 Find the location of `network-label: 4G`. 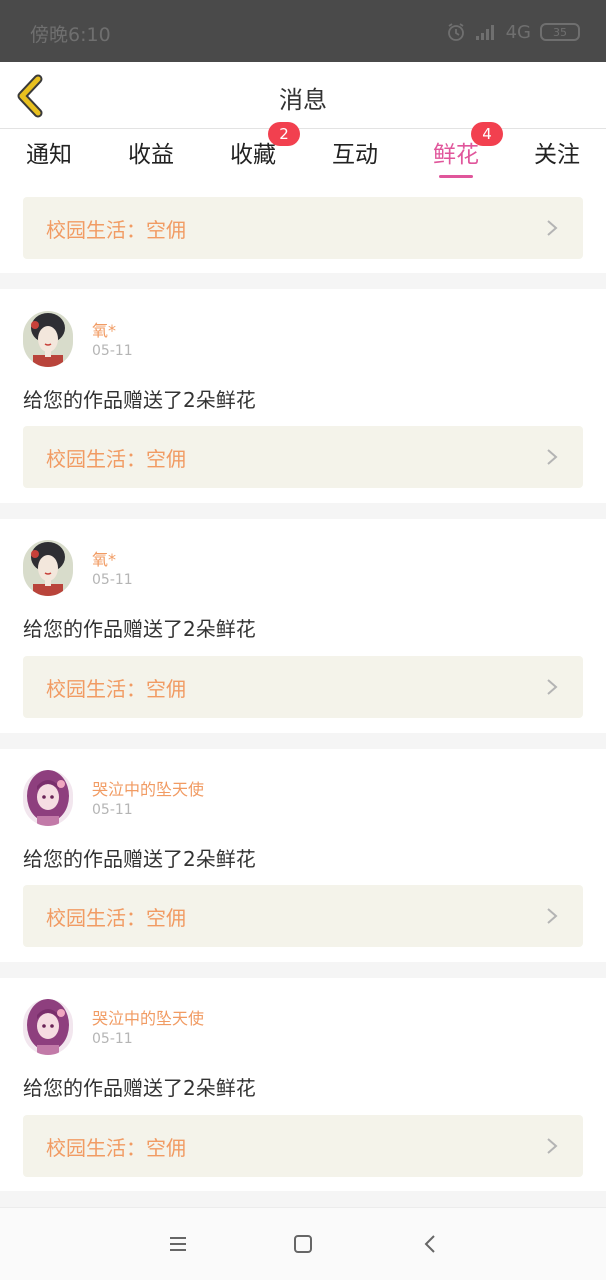

network-label: 4G is located at coordinates (518, 32).